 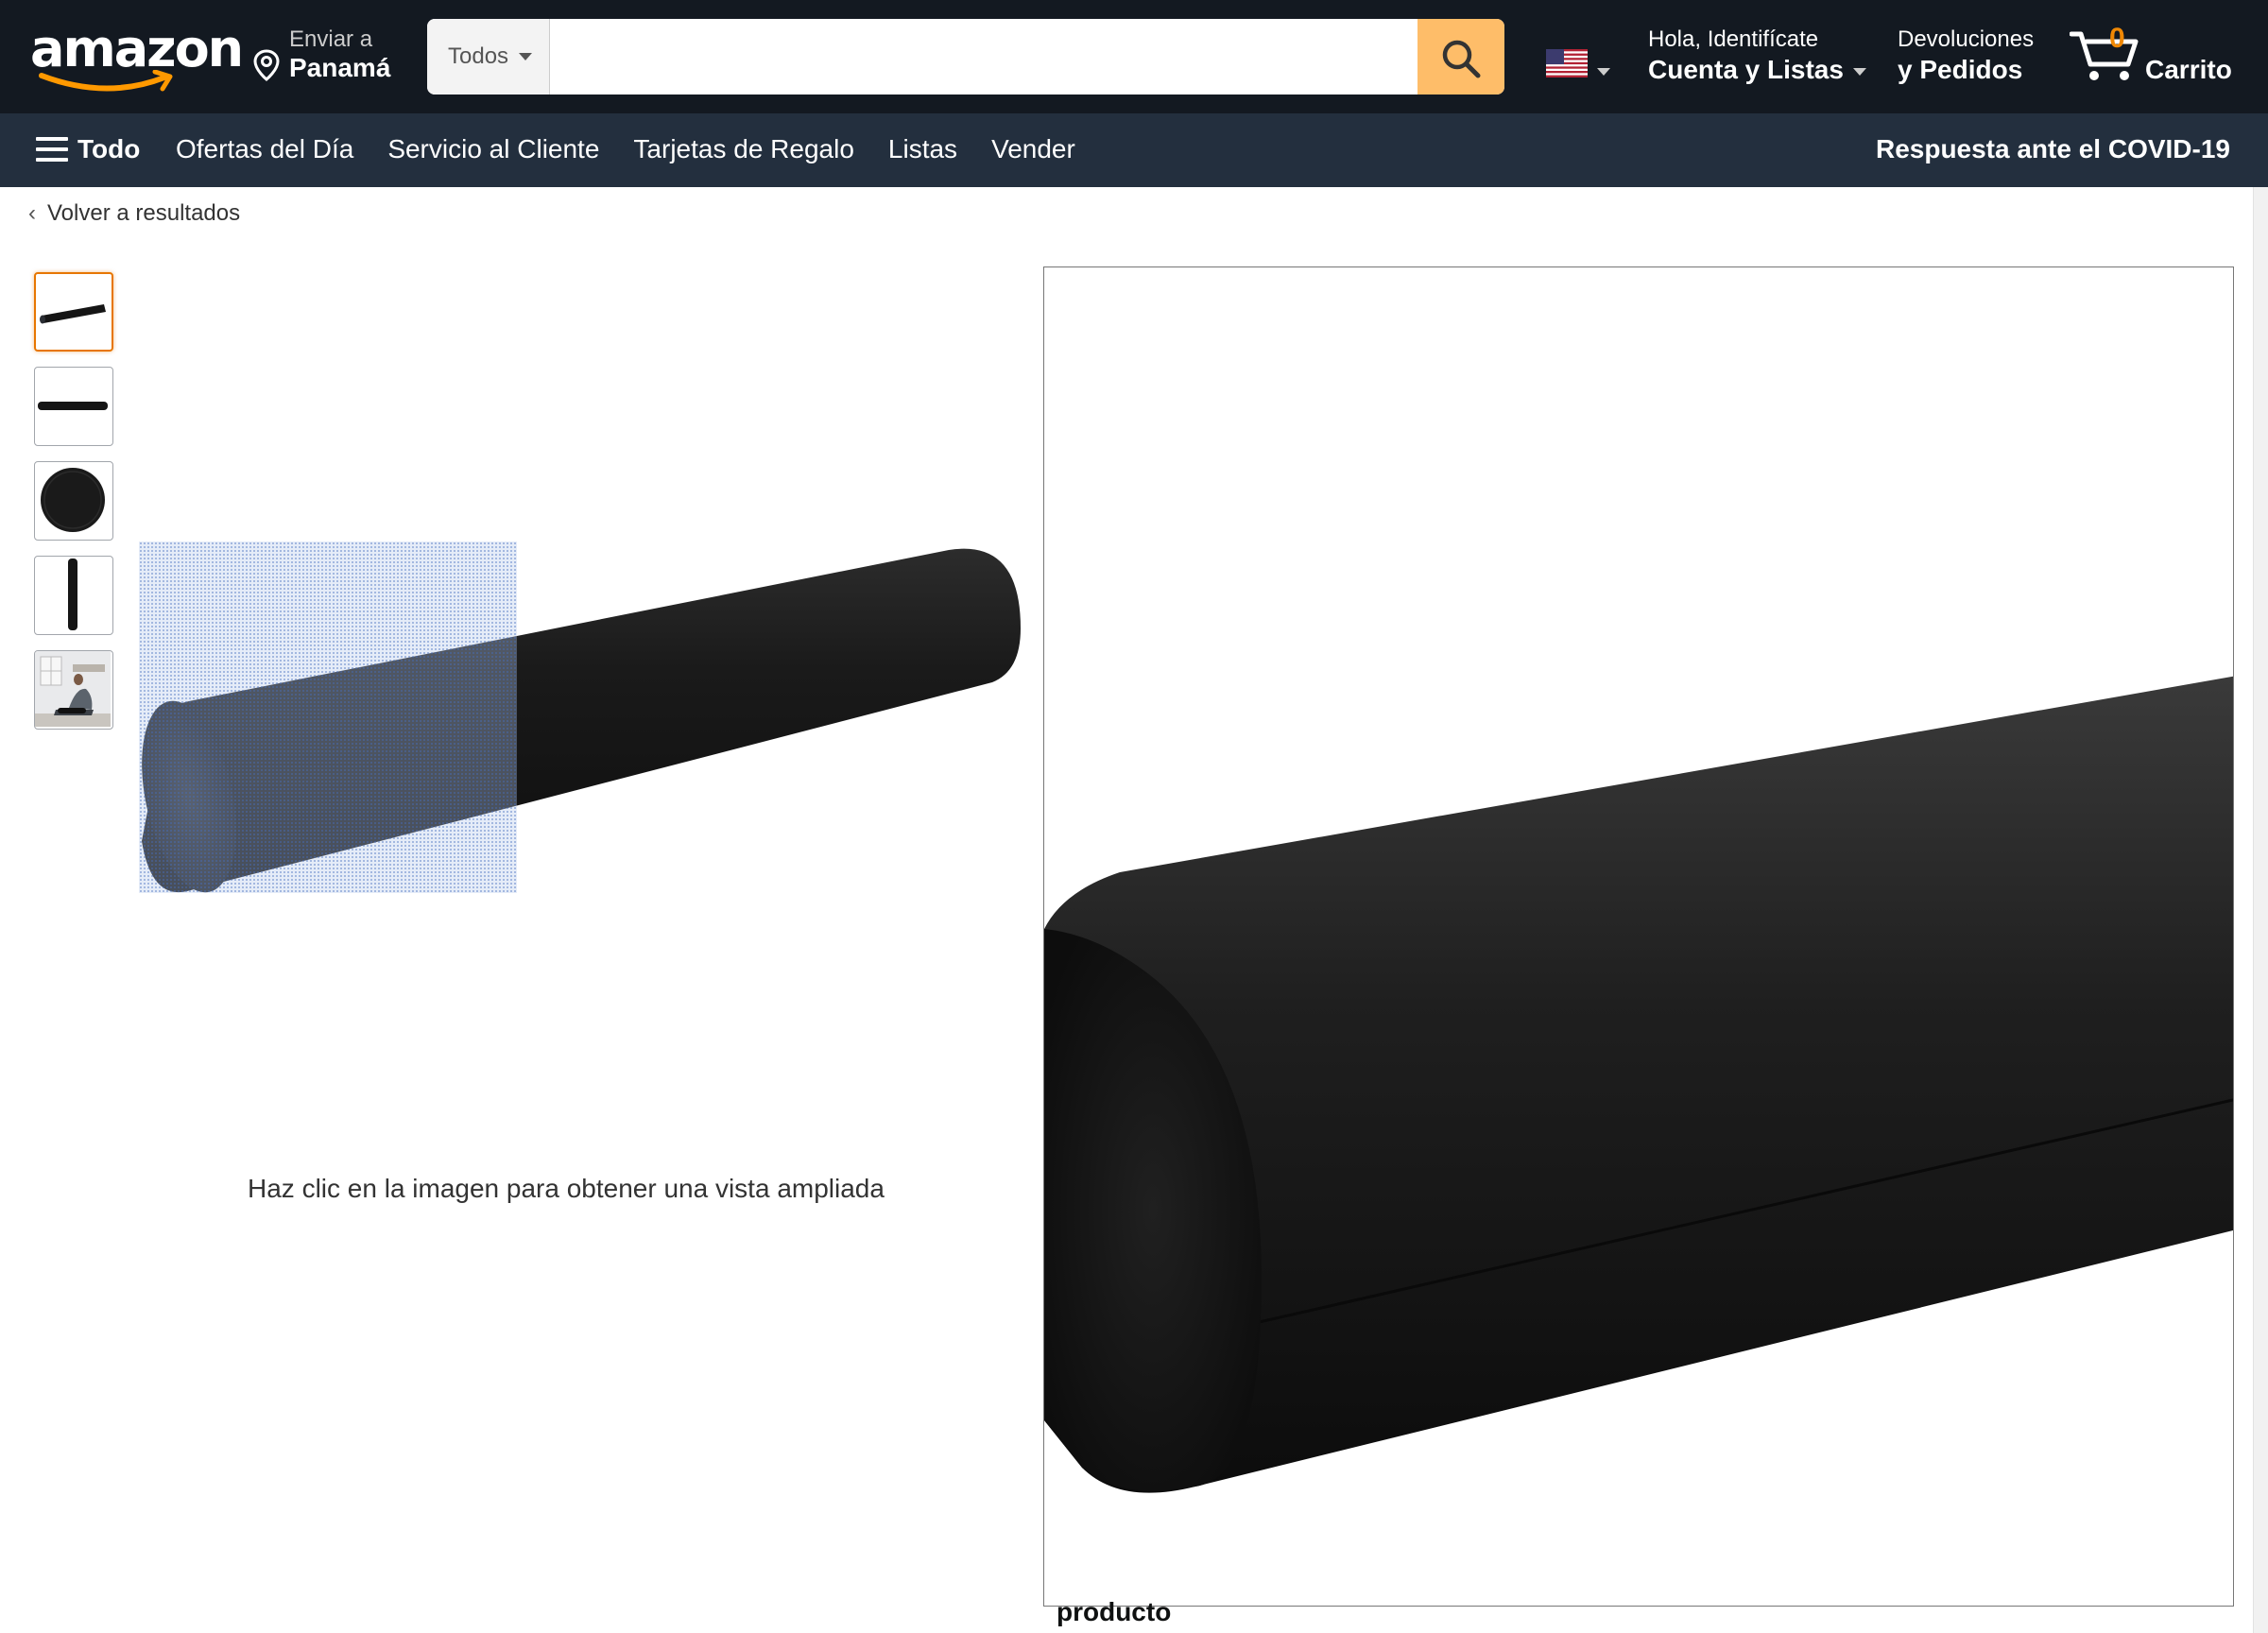 I want to click on cart-icon, so click(x=2104, y=56).